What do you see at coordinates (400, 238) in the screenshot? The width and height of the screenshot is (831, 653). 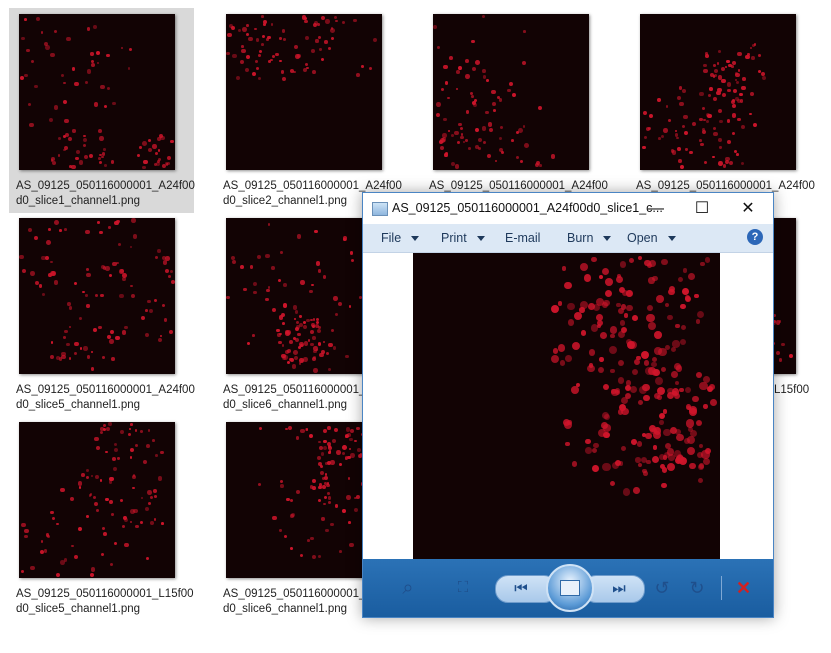 I see `menu-file: File` at bounding box center [400, 238].